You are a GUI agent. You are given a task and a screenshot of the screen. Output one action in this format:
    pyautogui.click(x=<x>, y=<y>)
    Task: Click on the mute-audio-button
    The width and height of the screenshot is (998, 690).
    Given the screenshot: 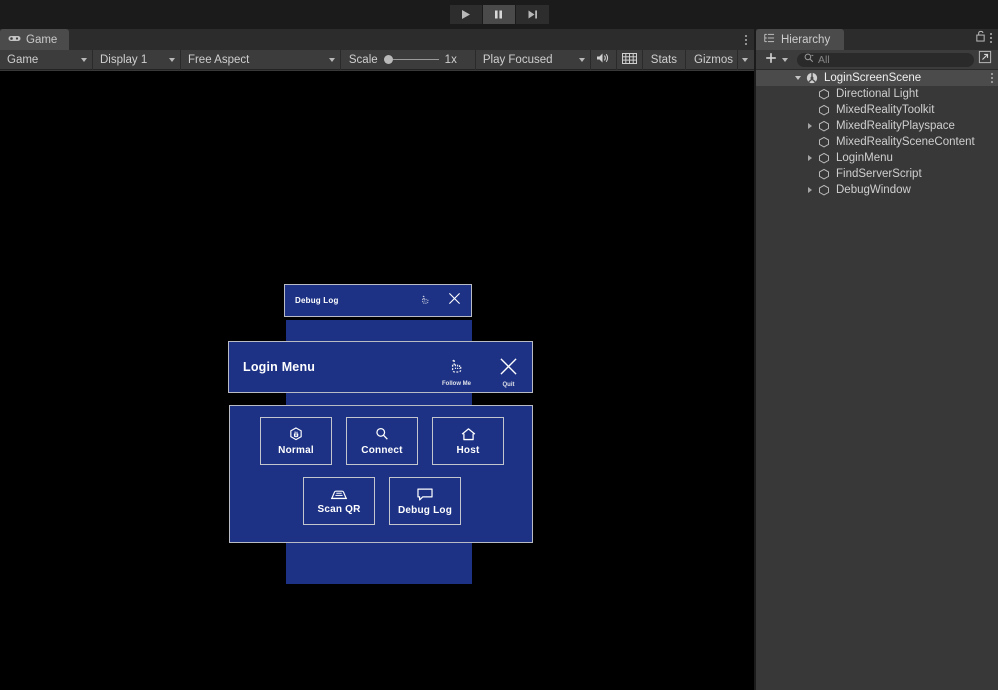 What is the action you would take?
    pyautogui.click(x=604, y=59)
    